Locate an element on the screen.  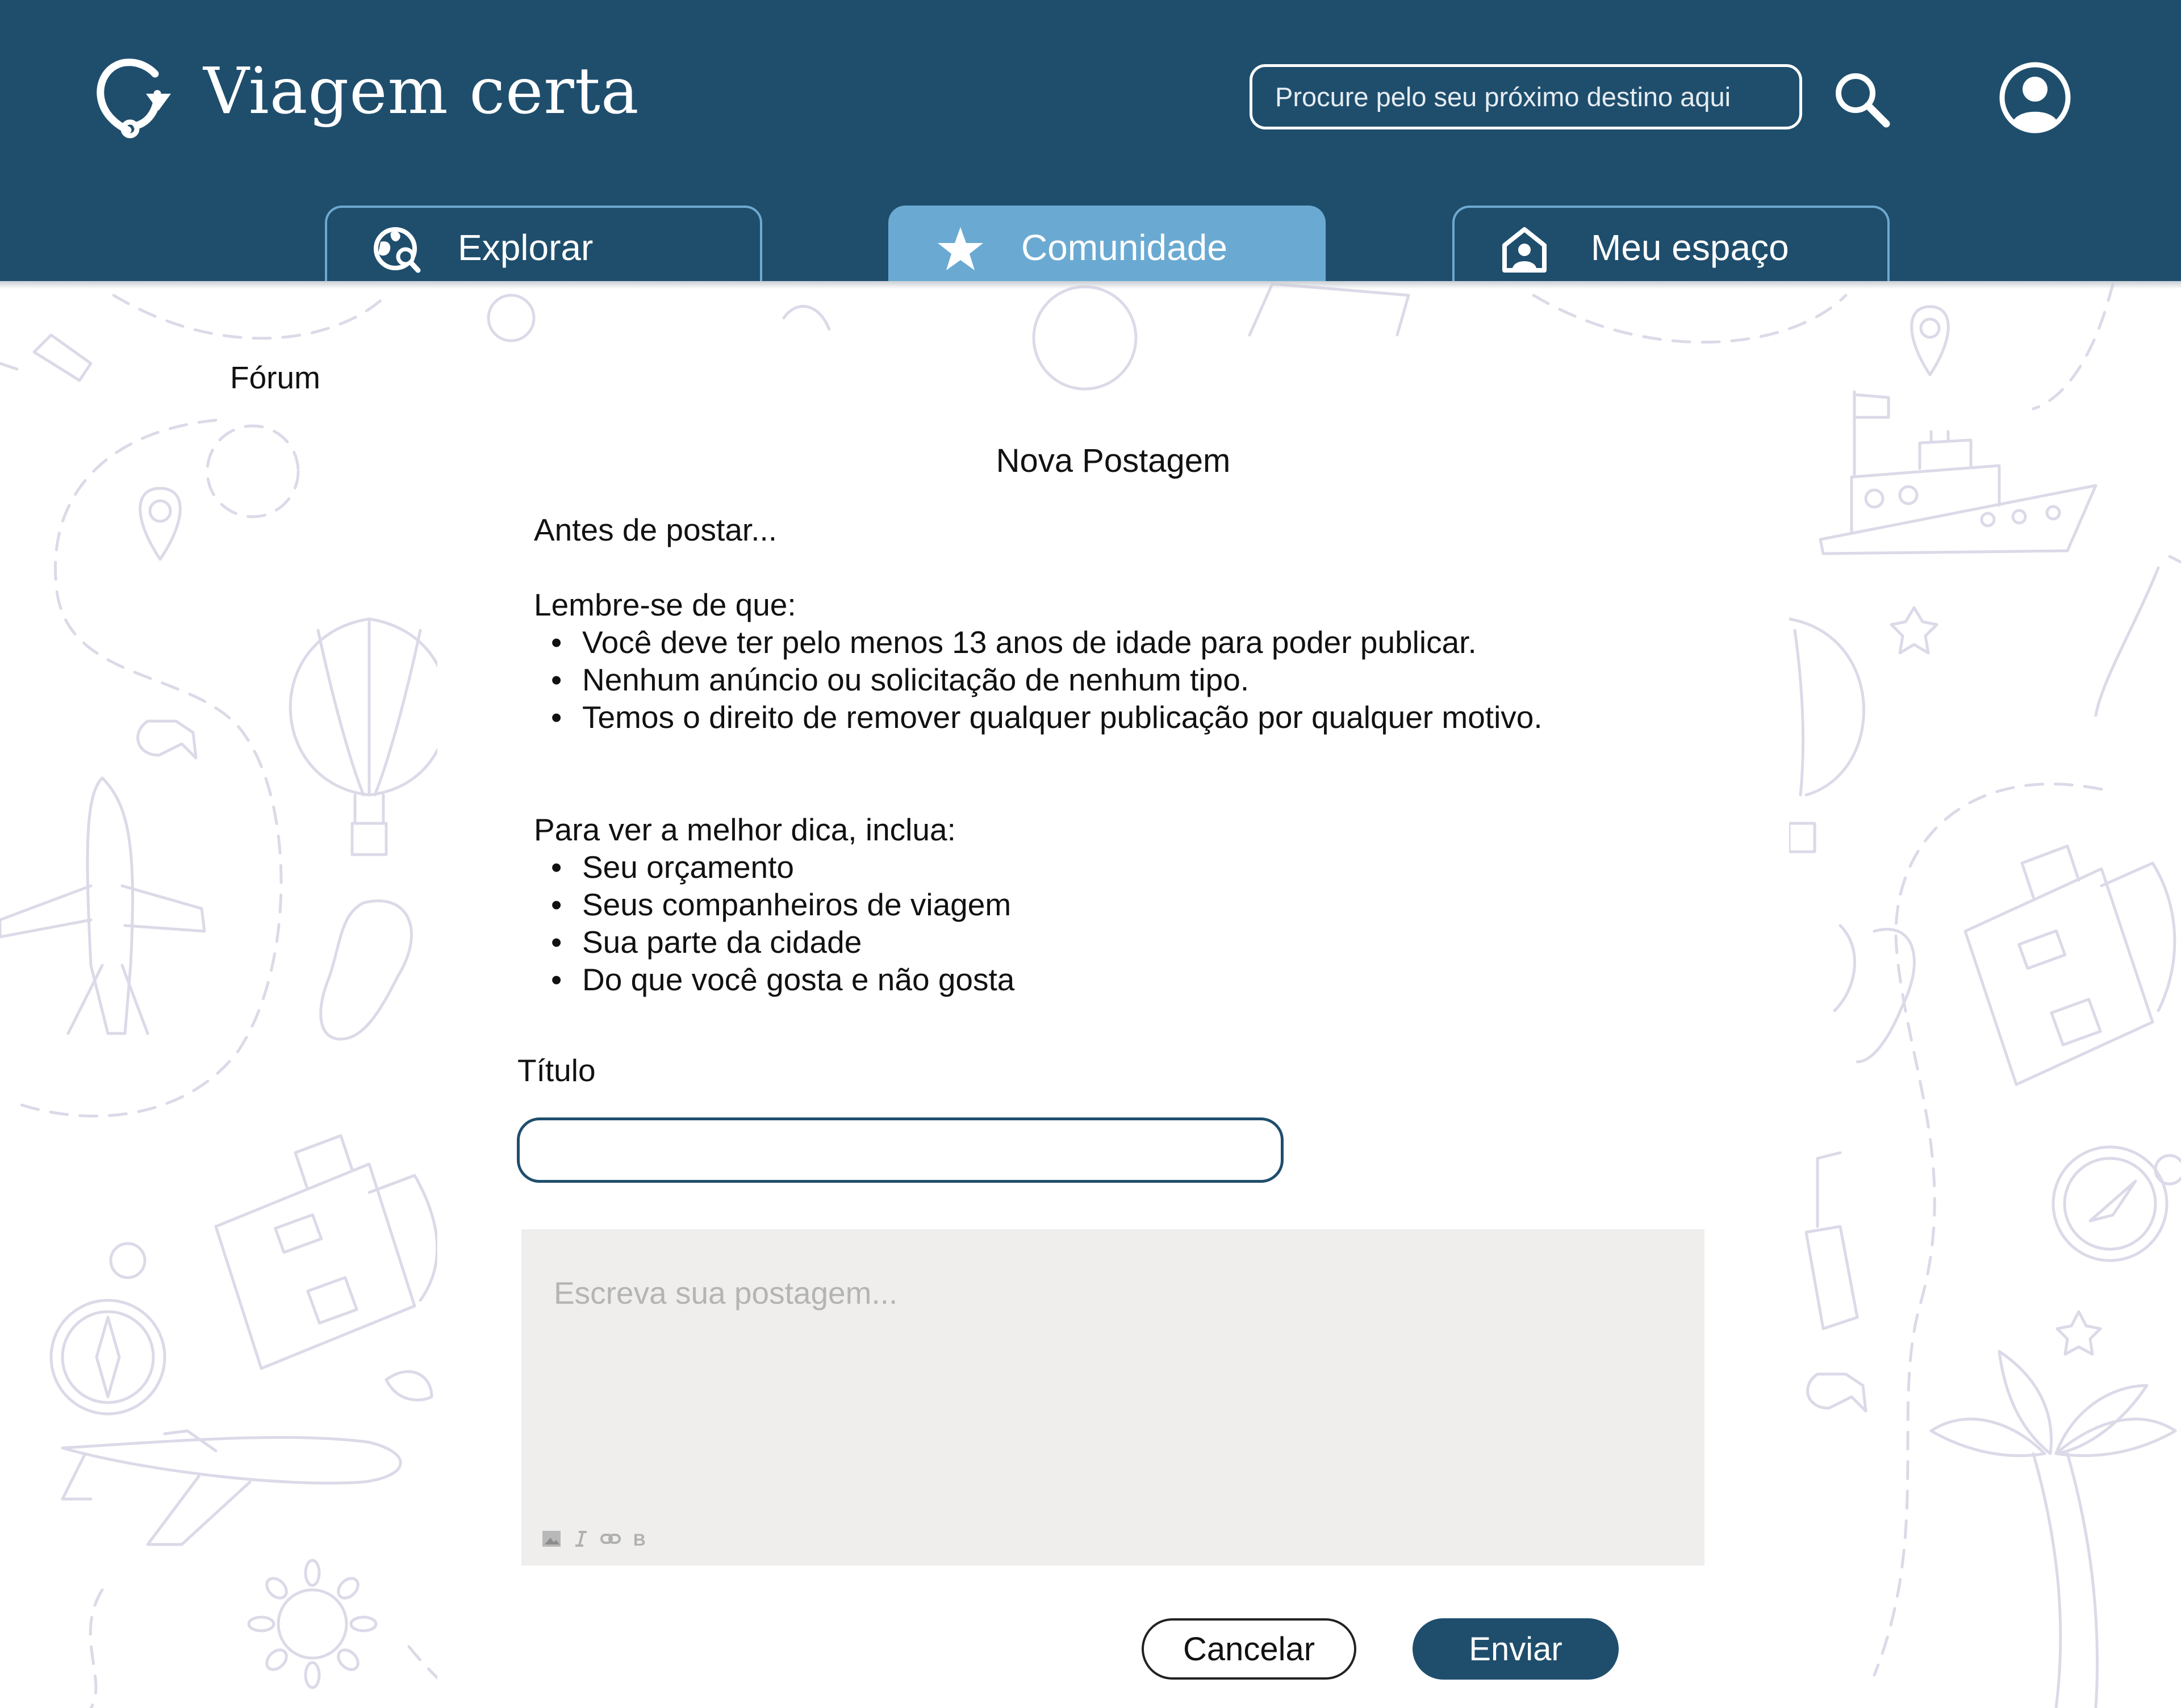
tab-comunidade: Comunidade is located at coordinates (1107, 244).